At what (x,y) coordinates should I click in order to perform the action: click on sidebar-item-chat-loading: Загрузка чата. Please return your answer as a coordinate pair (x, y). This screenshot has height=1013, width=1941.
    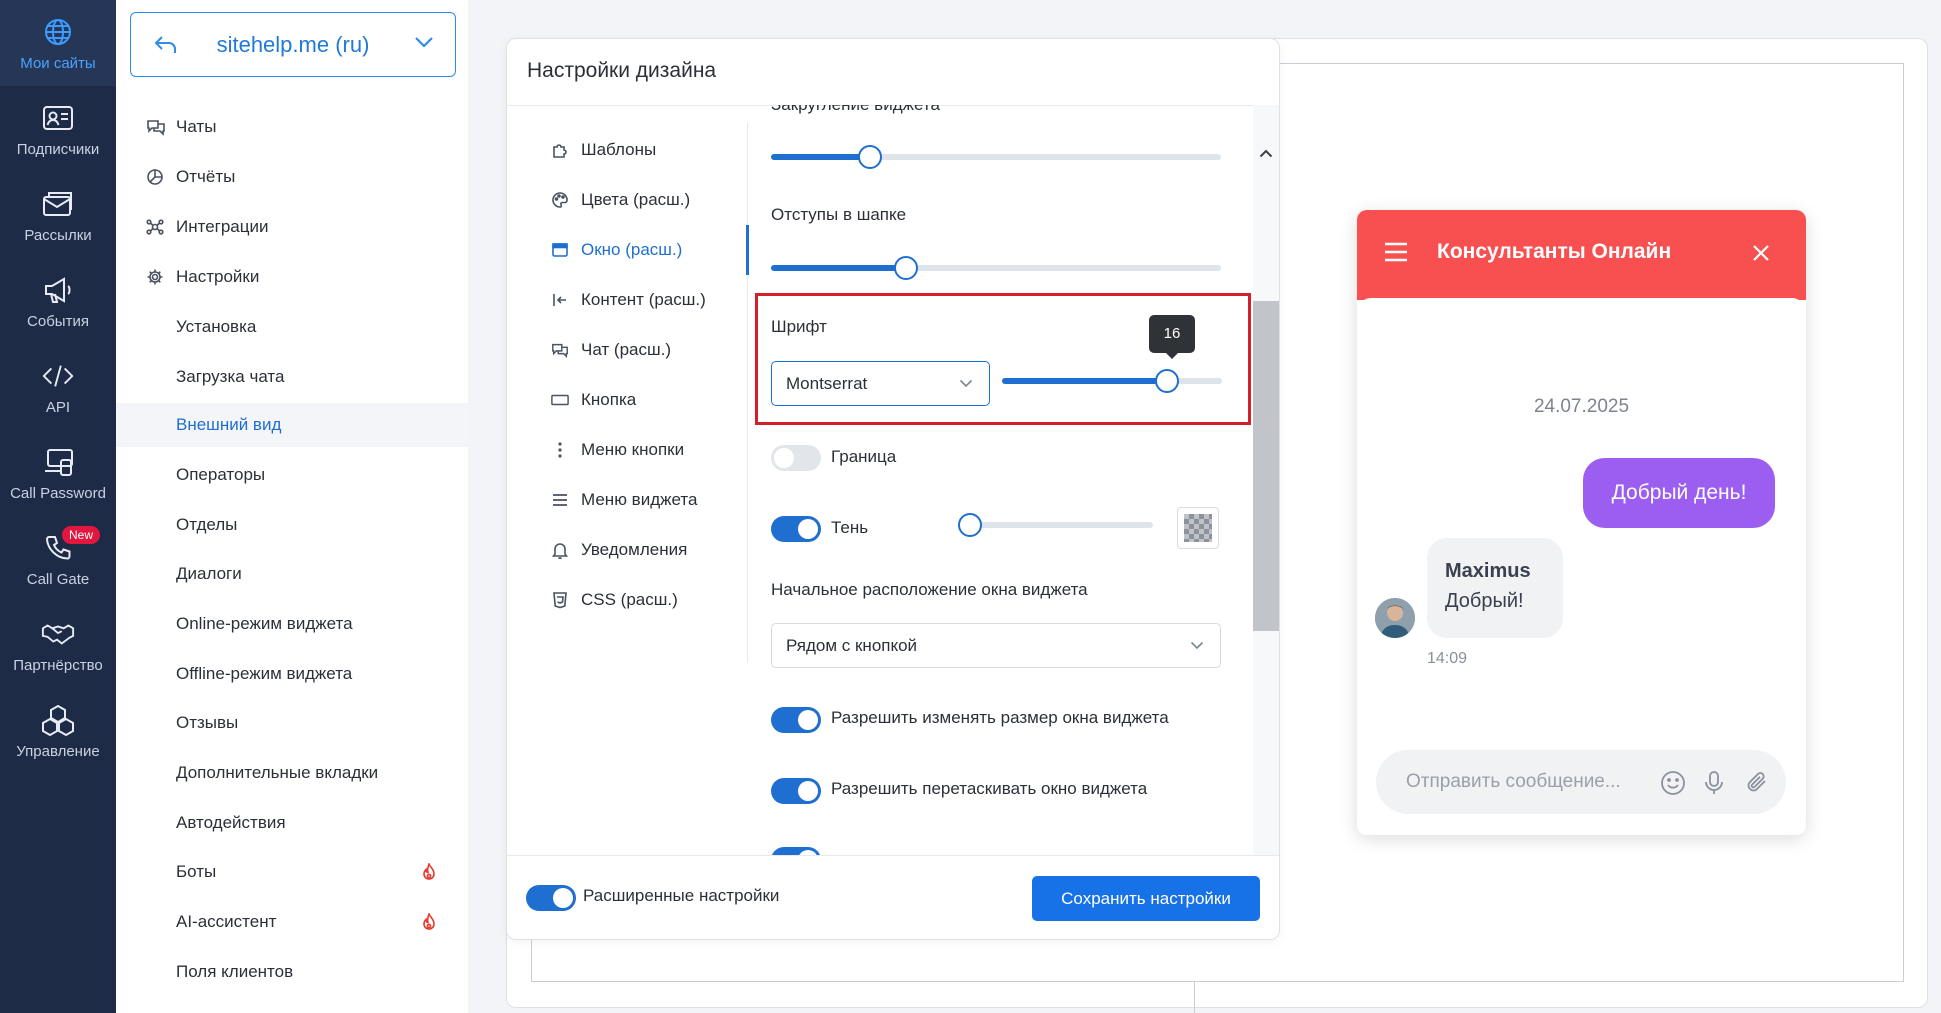
    Looking at the image, I should click on (292, 377).